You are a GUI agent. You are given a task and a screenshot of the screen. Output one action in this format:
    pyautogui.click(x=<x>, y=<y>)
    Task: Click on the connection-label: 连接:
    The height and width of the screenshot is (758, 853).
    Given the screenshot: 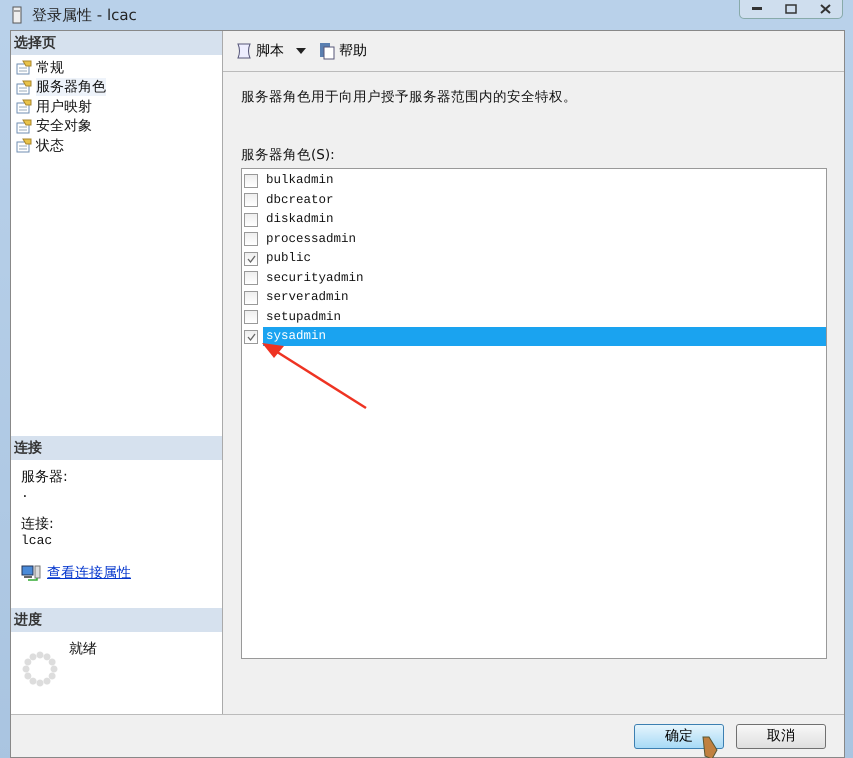 What is the action you would take?
    pyautogui.click(x=38, y=524)
    